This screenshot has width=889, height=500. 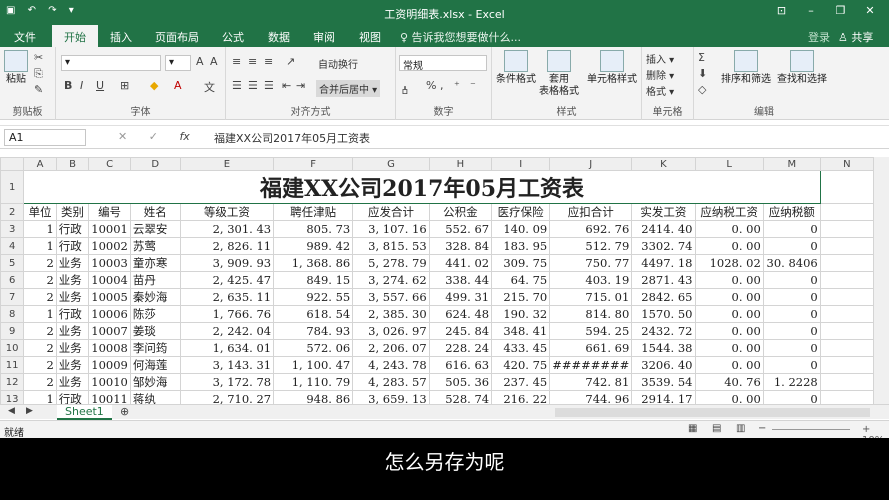 I want to click on data-cell: 64. 75, so click(x=521, y=280).